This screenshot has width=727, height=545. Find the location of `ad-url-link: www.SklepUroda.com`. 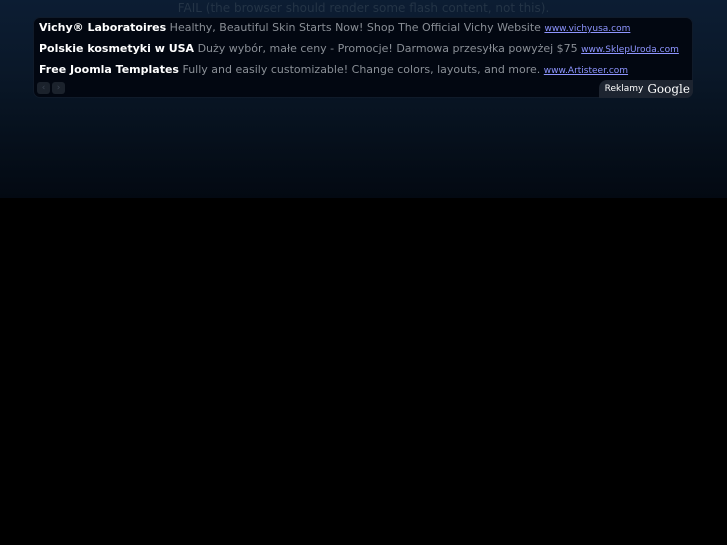

ad-url-link: www.SklepUroda.com is located at coordinates (630, 50).